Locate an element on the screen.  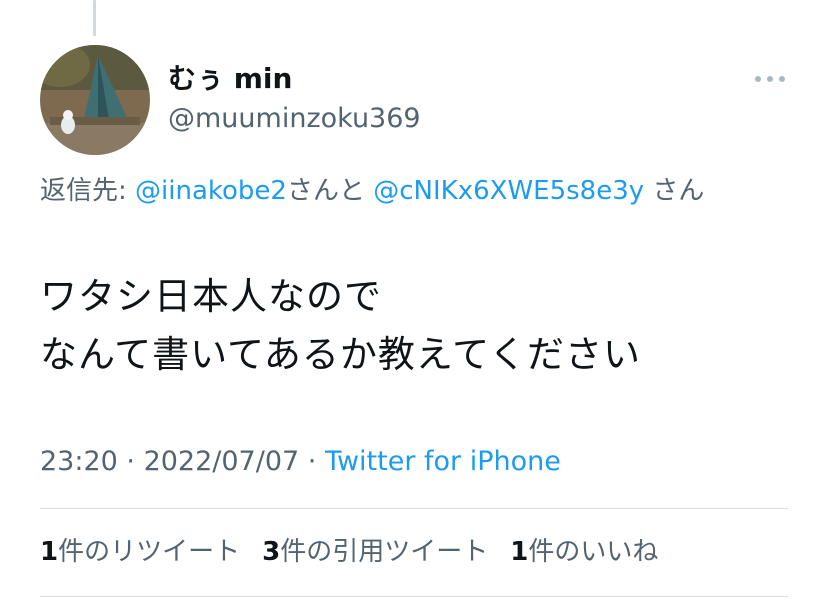
quotes-count: 3 is located at coordinates (271, 552).